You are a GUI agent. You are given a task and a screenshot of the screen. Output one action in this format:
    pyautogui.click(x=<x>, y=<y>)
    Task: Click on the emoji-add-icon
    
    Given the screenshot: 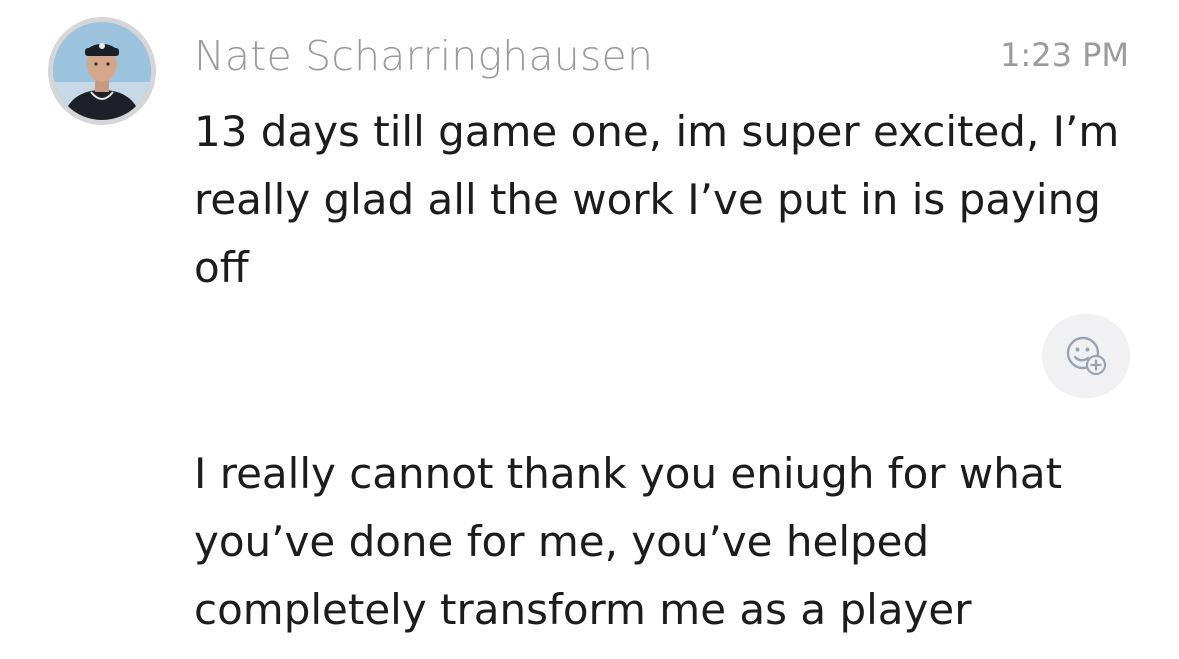 What is the action you would take?
    pyautogui.click(x=1086, y=356)
    